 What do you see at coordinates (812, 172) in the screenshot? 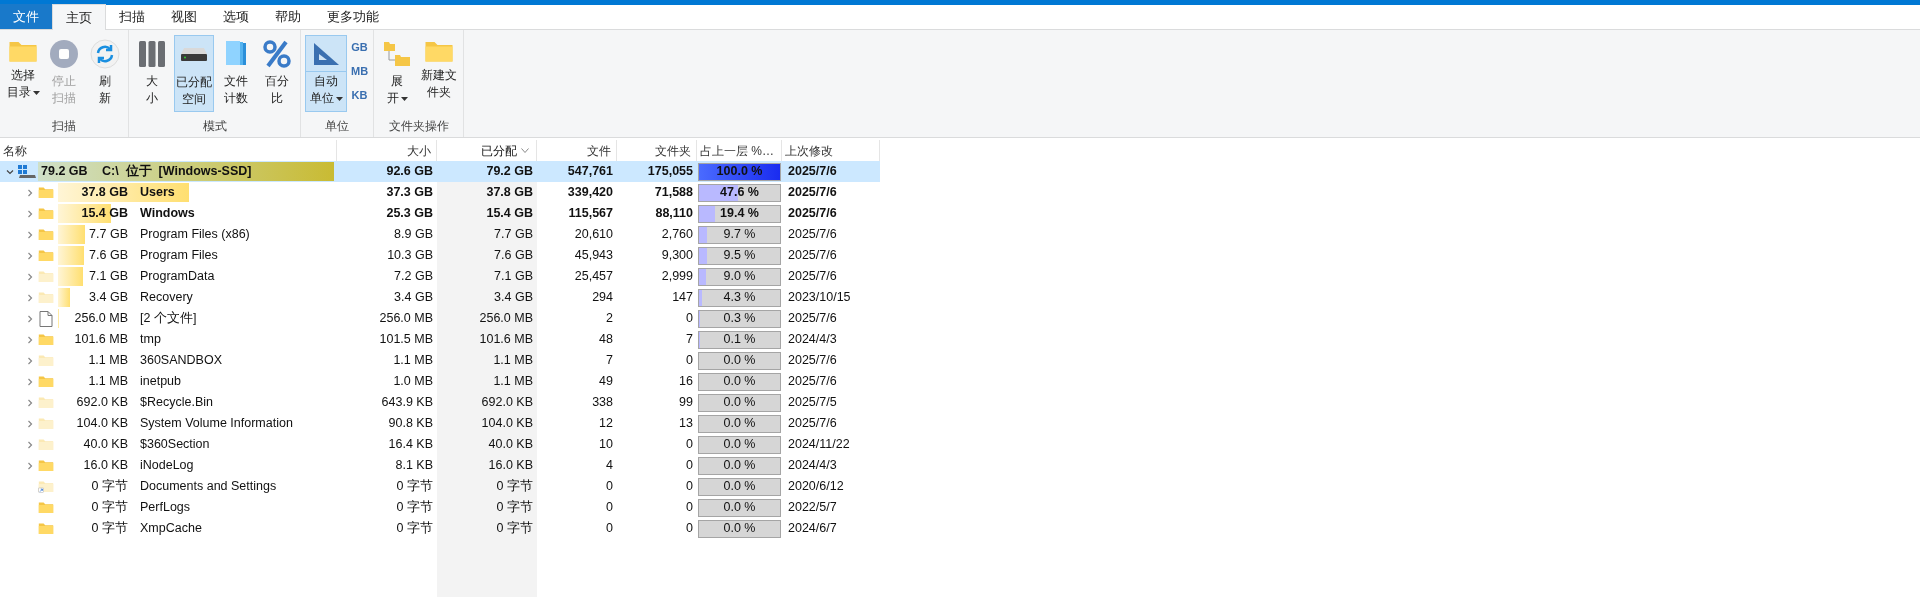
I see `modified-date-cell-text: 2025/7/6` at bounding box center [812, 172].